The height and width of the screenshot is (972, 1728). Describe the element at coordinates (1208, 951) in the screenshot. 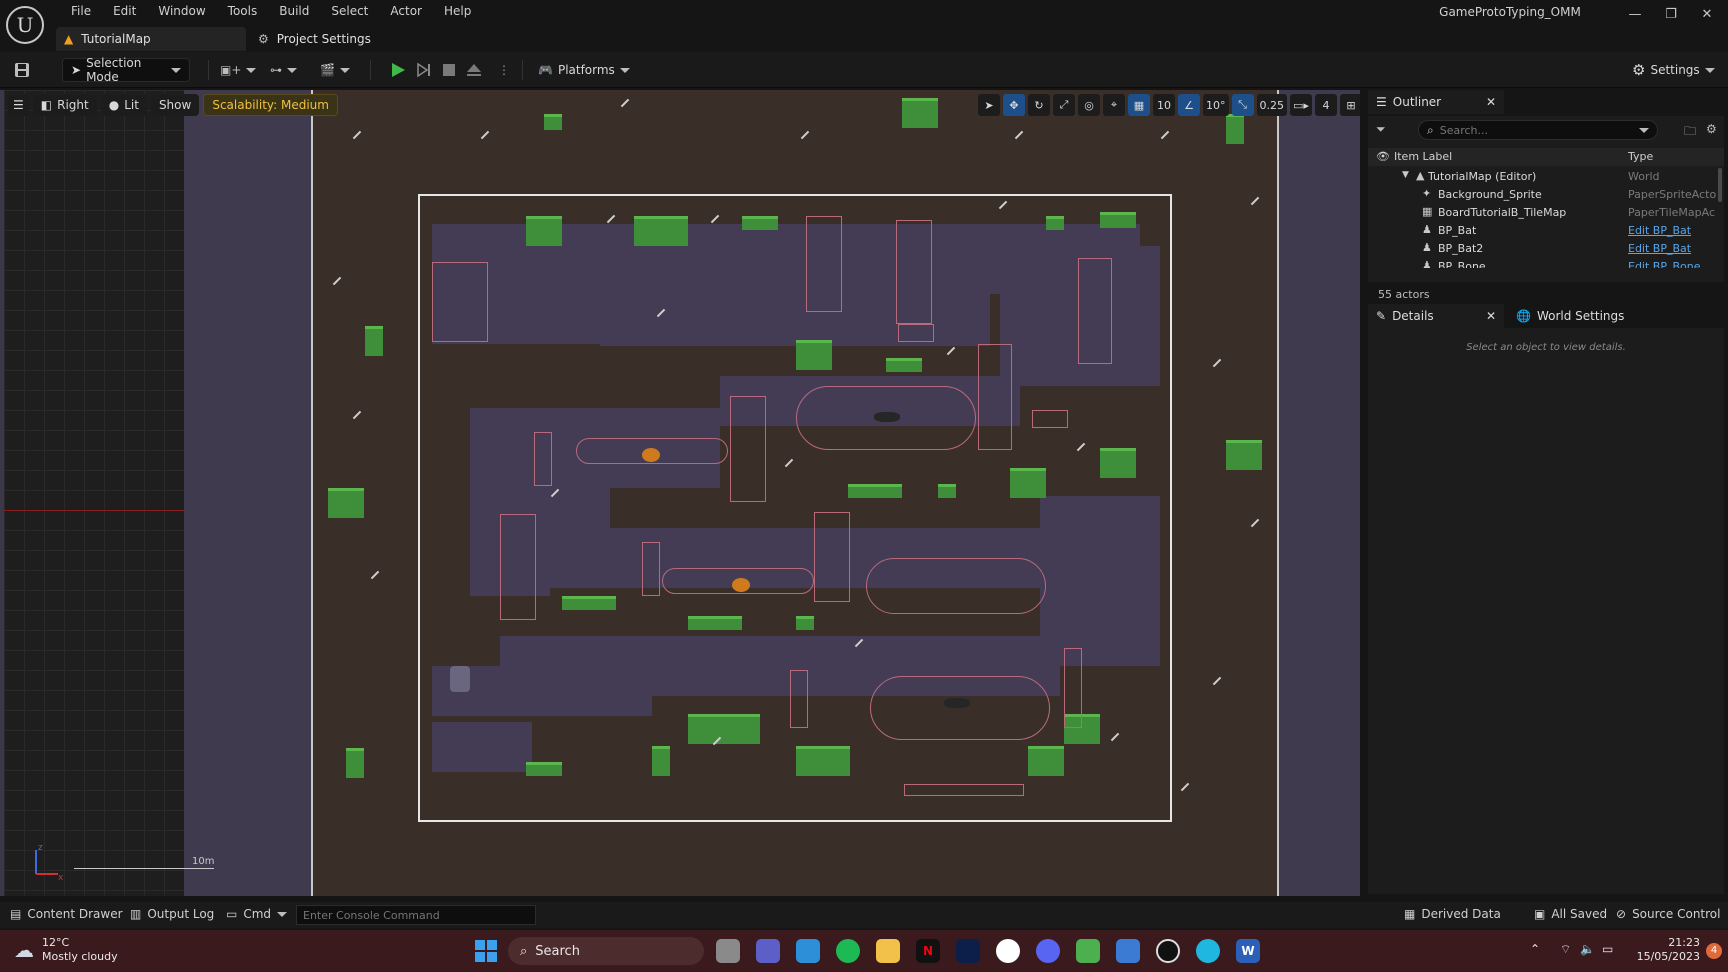

I see `edge-icon` at that location.